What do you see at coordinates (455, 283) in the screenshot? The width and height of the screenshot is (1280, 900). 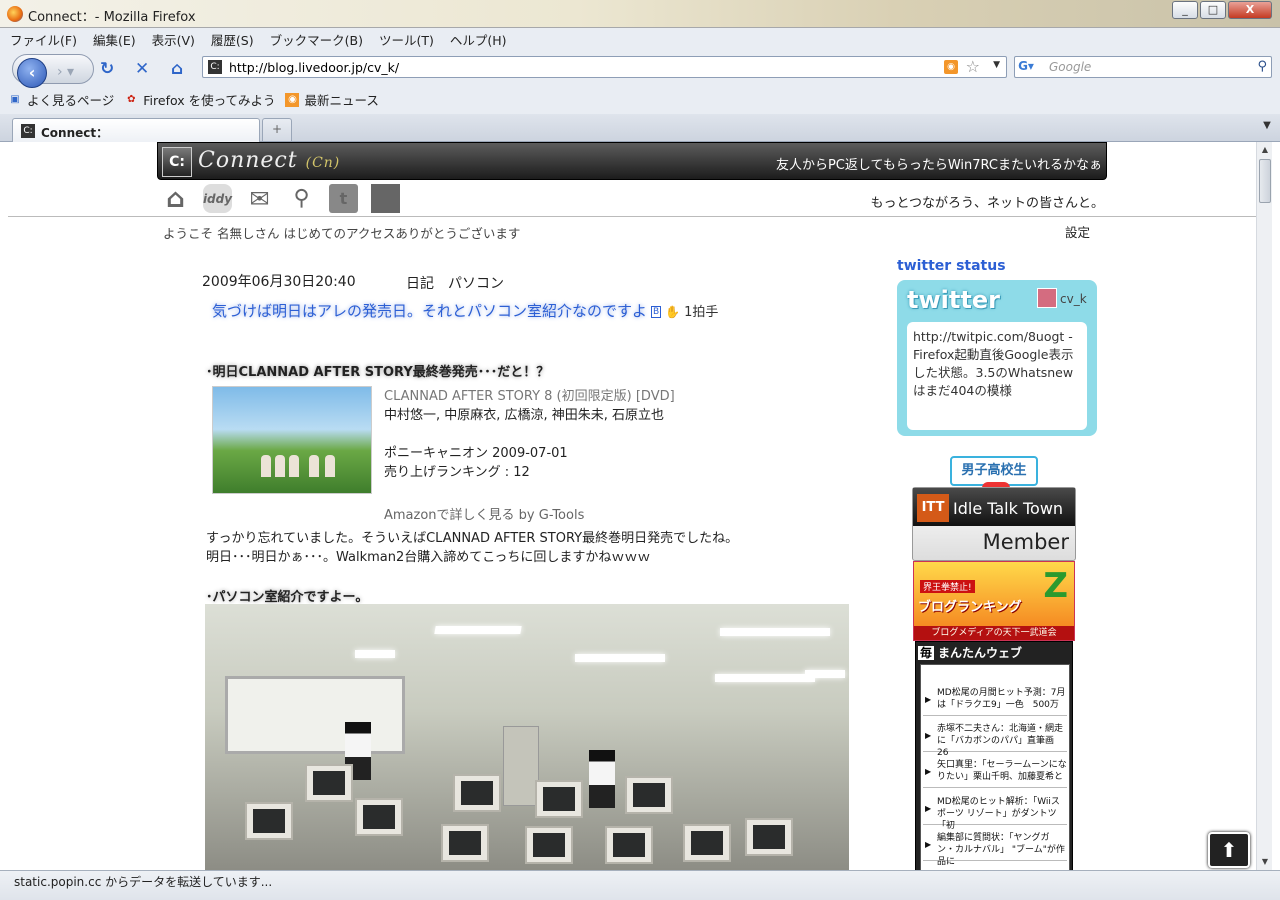 I see `post-category: 日記 パソコン` at bounding box center [455, 283].